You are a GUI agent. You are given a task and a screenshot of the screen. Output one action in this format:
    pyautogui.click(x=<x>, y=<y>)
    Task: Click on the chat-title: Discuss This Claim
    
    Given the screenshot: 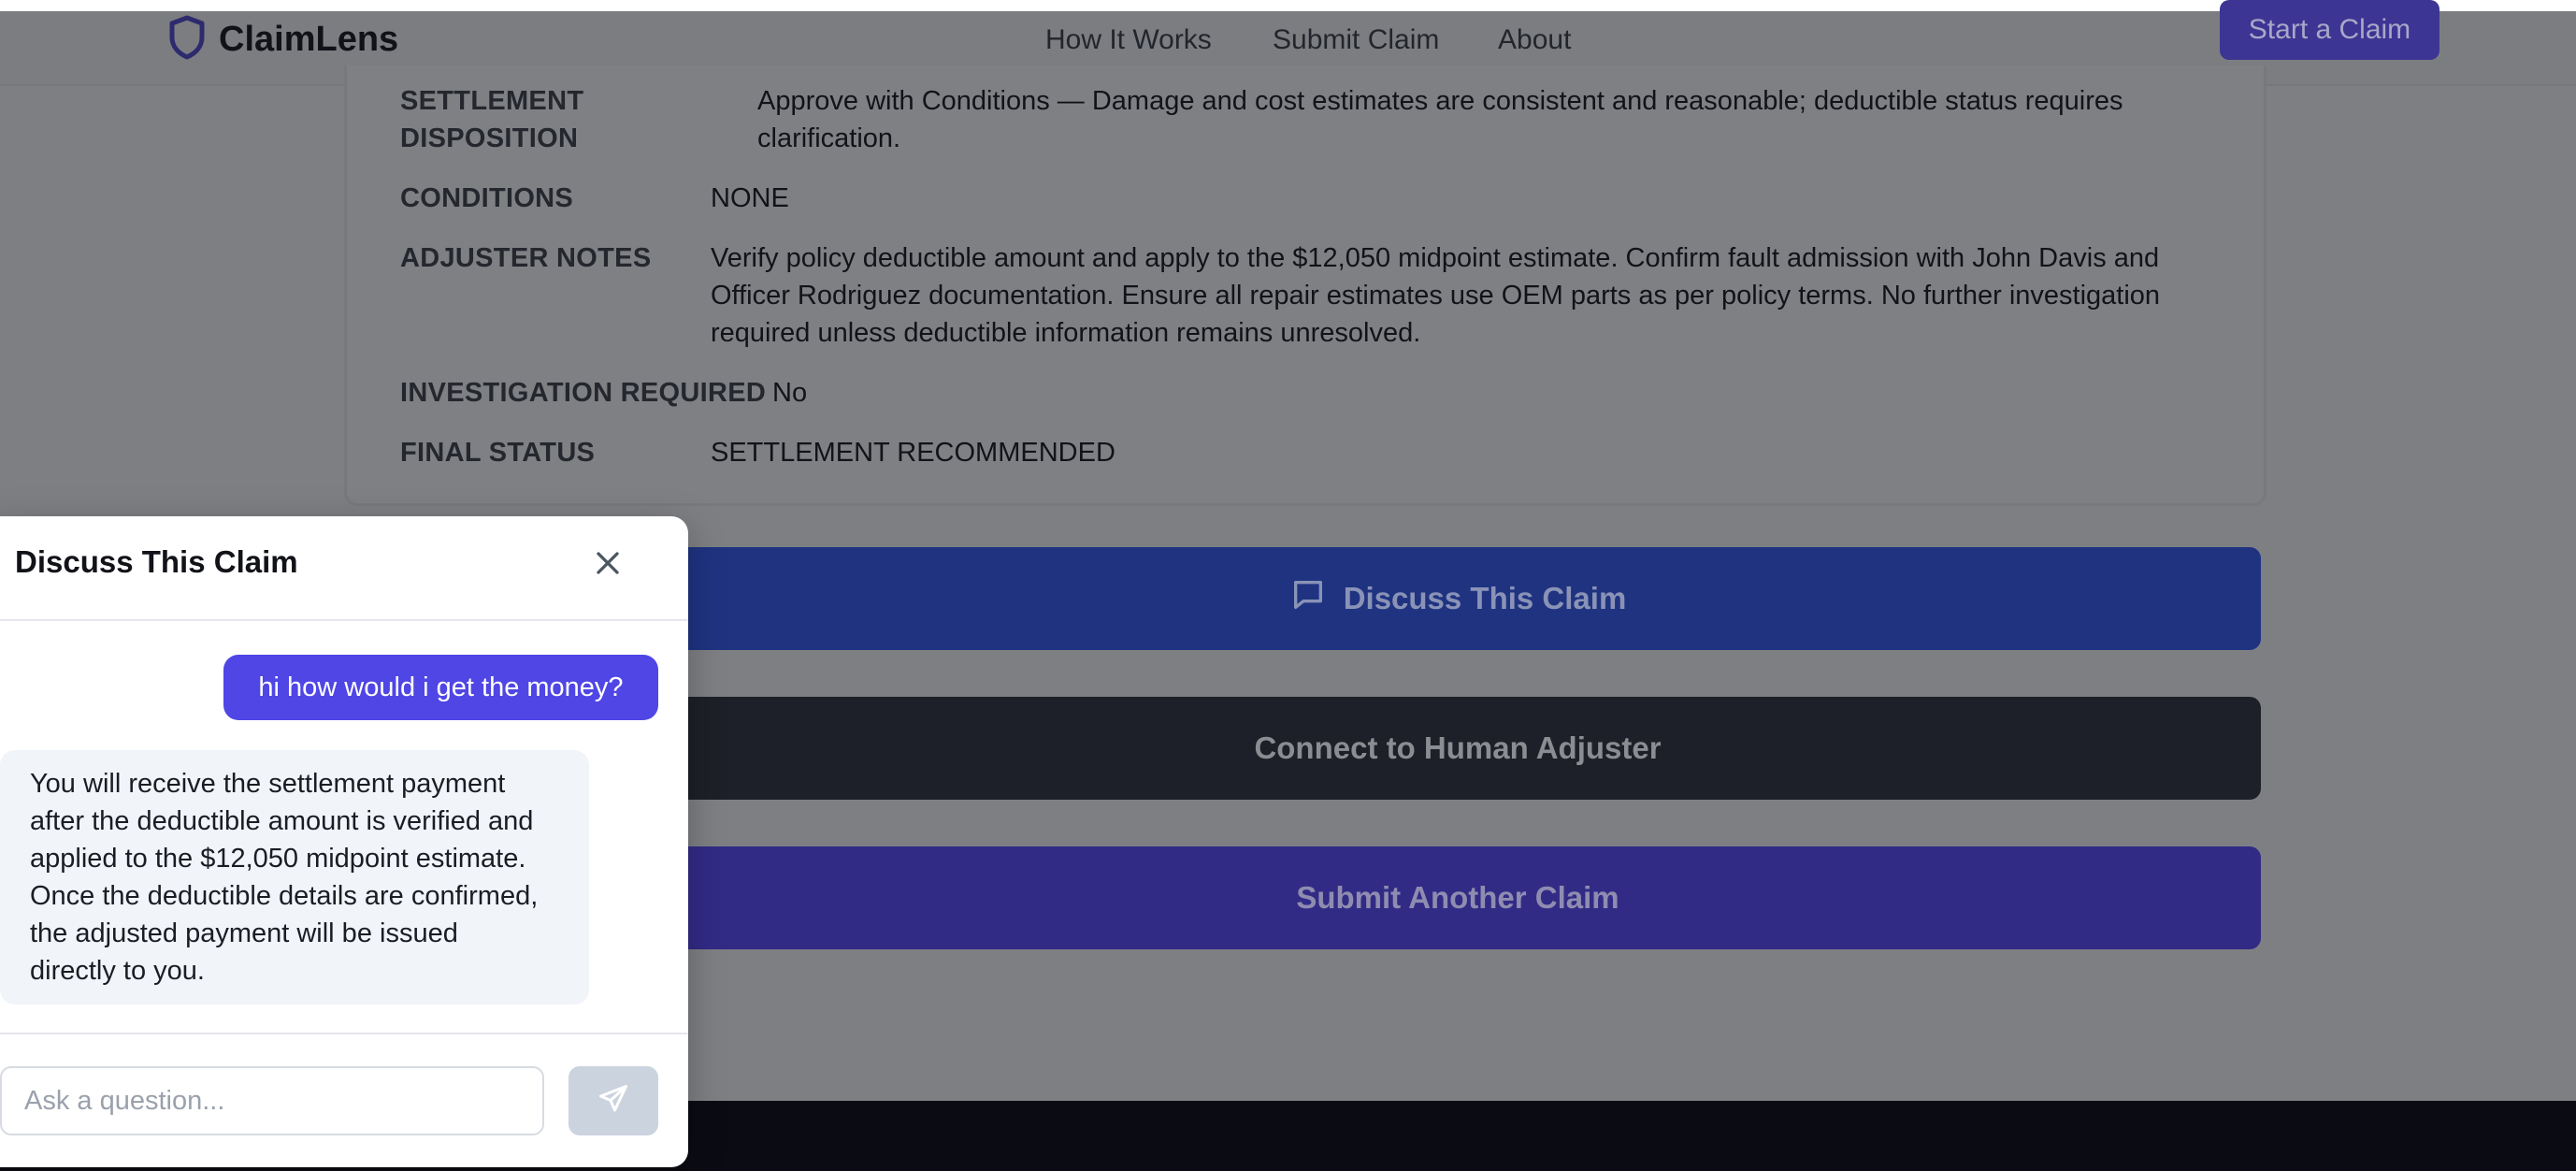 What is the action you would take?
    pyautogui.click(x=157, y=561)
    